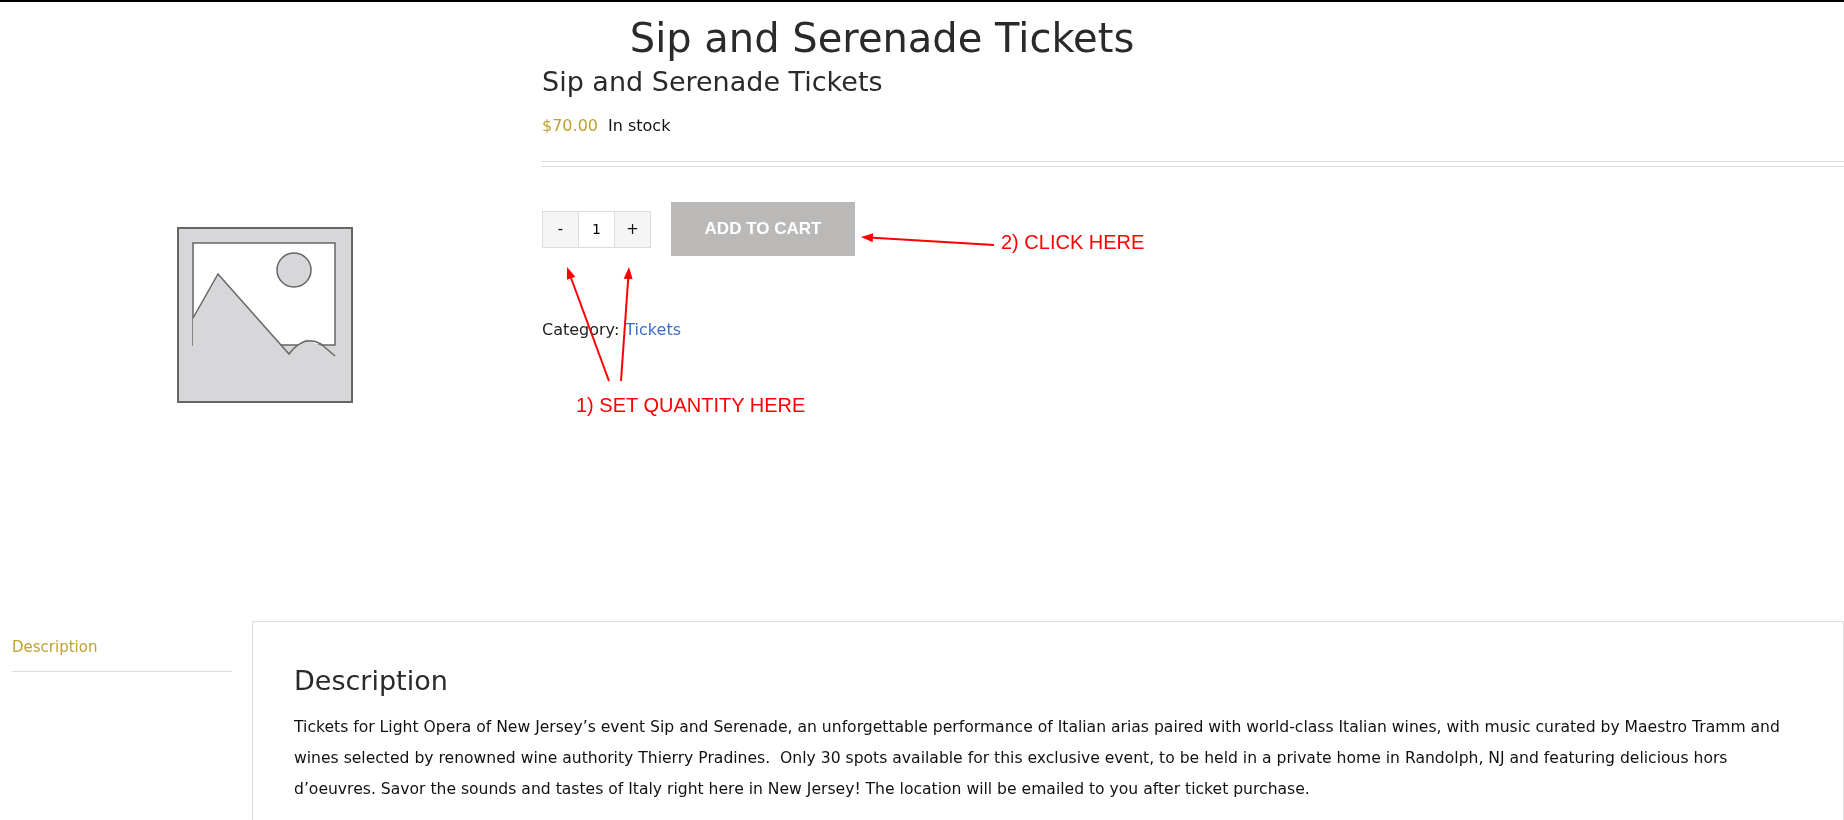 This screenshot has width=1844, height=820. What do you see at coordinates (691, 405) in the screenshot?
I see `annotation-text: 1) SET QUANTITY HERE` at bounding box center [691, 405].